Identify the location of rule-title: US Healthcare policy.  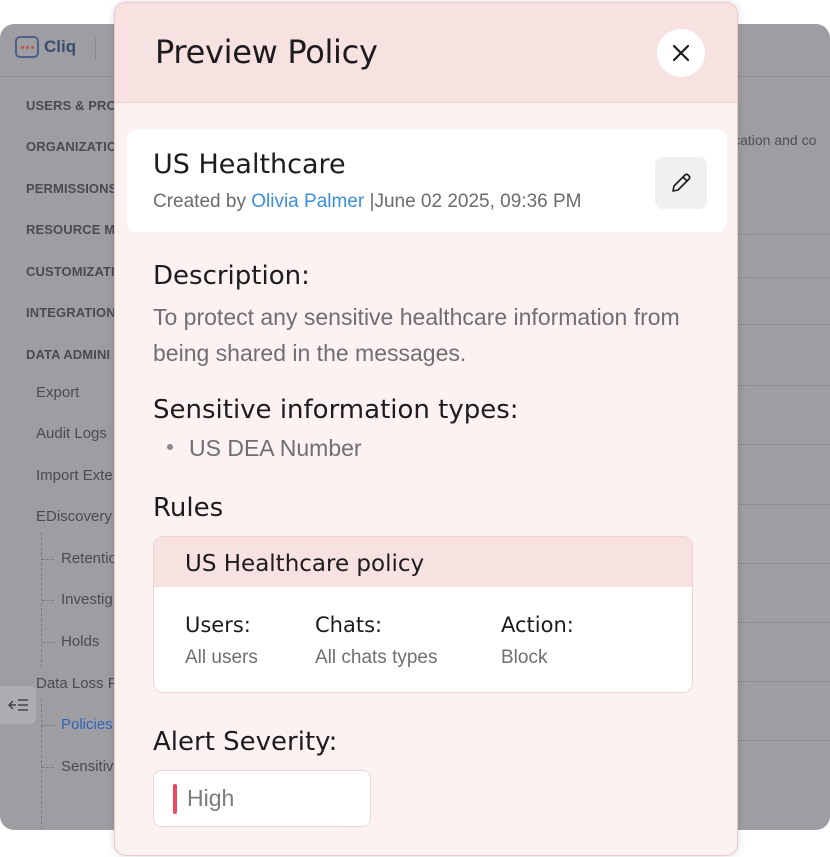
(305, 564).